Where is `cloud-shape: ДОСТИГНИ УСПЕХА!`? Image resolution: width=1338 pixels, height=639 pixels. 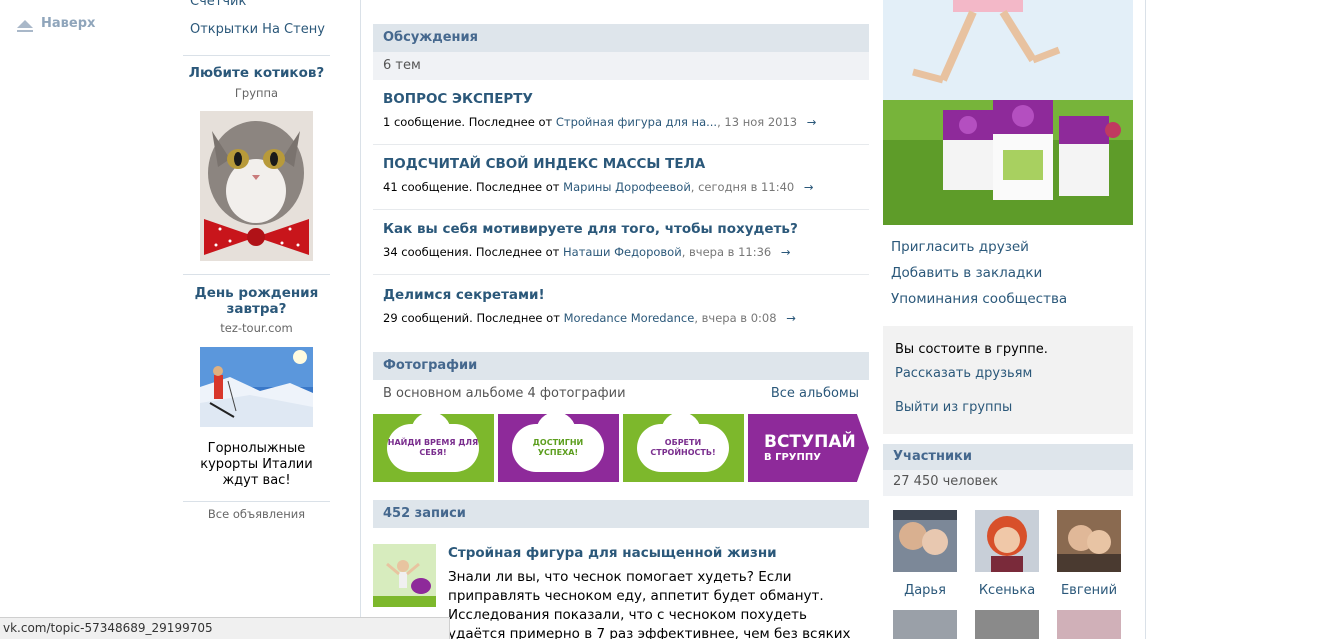
cloud-shape: ДОСТИГНИ УСПЕХА! is located at coordinates (558, 443).